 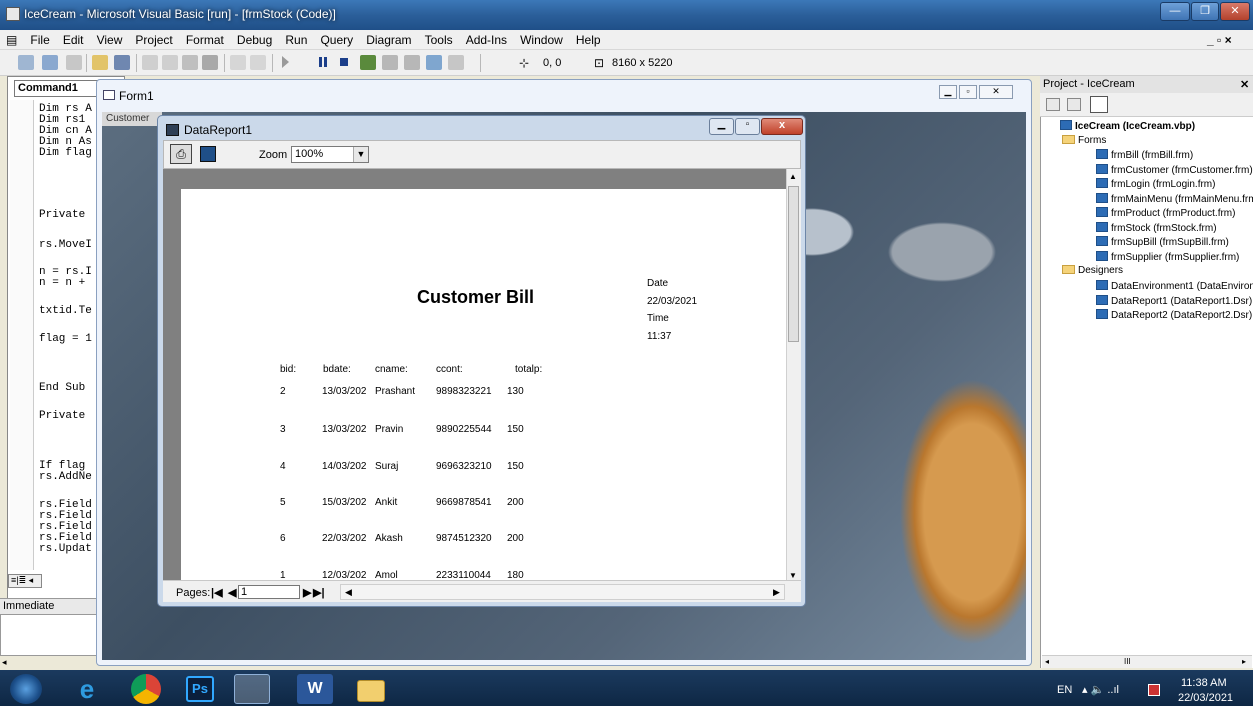 What do you see at coordinates (336, 38) in the screenshot?
I see `menu-query: Query` at bounding box center [336, 38].